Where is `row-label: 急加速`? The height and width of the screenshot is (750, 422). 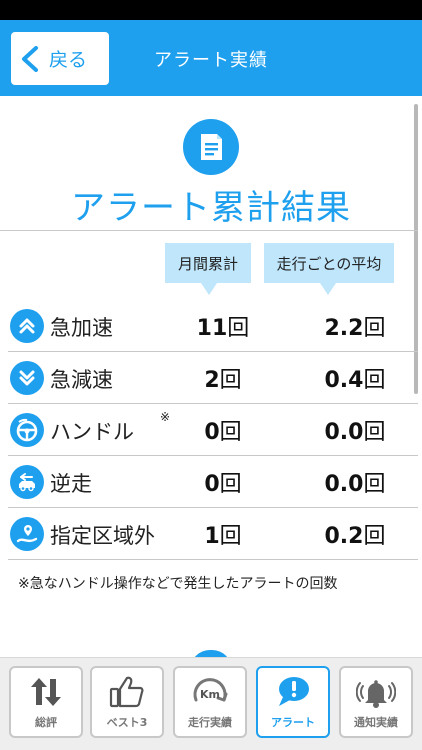
row-label: 急加速 is located at coordinates (81, 328).